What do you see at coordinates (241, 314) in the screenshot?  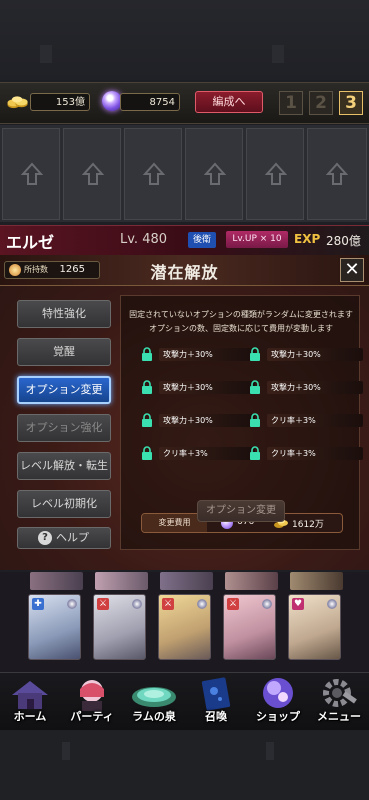 I see `description-line-1: 固定されていないオプションの種類がランダムに変更されます` at bounding box center [241, 314].